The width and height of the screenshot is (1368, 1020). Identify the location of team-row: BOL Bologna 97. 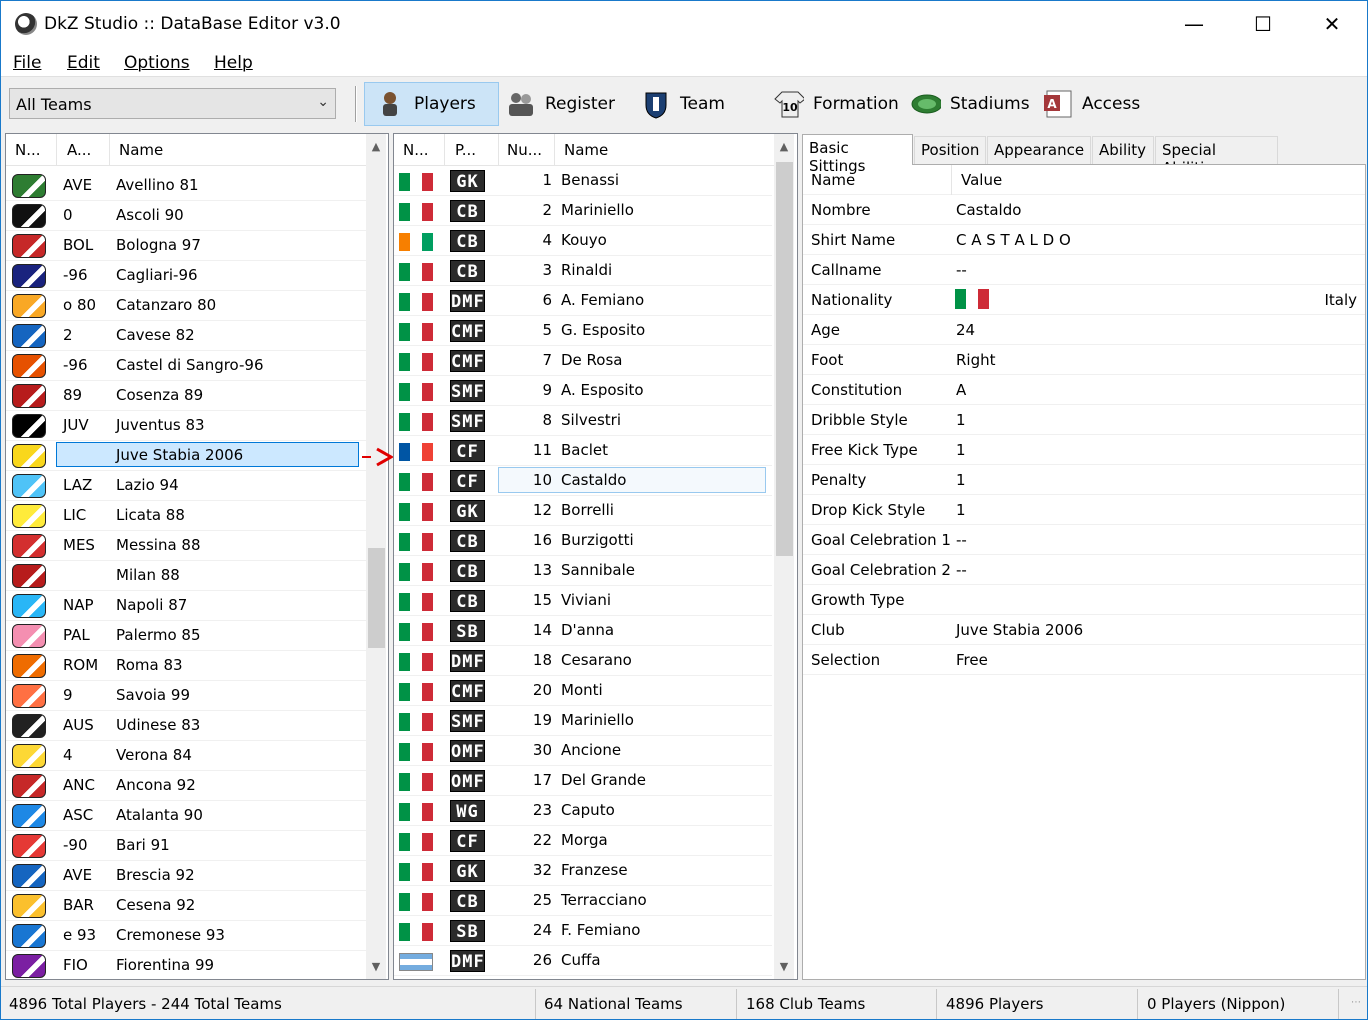
(186, 246).